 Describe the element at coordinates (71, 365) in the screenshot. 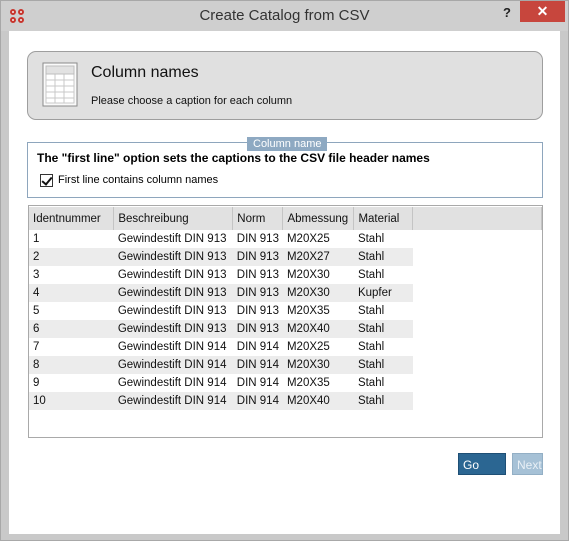

I see `table-cell: 8` at that location.